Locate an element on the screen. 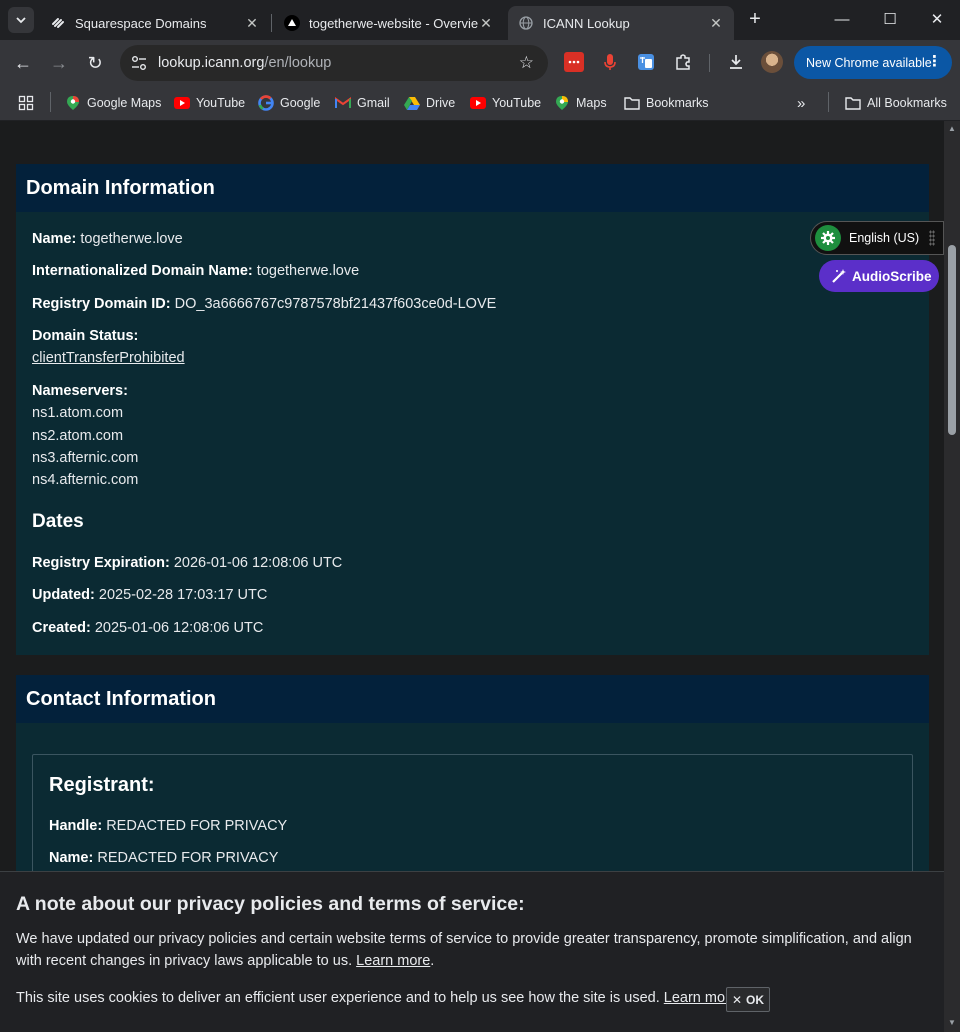  bookmark-google: Google is located at coordinates (289, 103).